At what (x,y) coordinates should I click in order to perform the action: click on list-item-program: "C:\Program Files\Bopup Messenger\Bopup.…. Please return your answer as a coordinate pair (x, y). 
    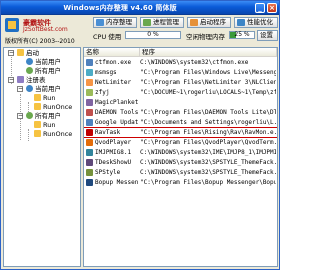
    Looking at the image, I should click on (208, 182).